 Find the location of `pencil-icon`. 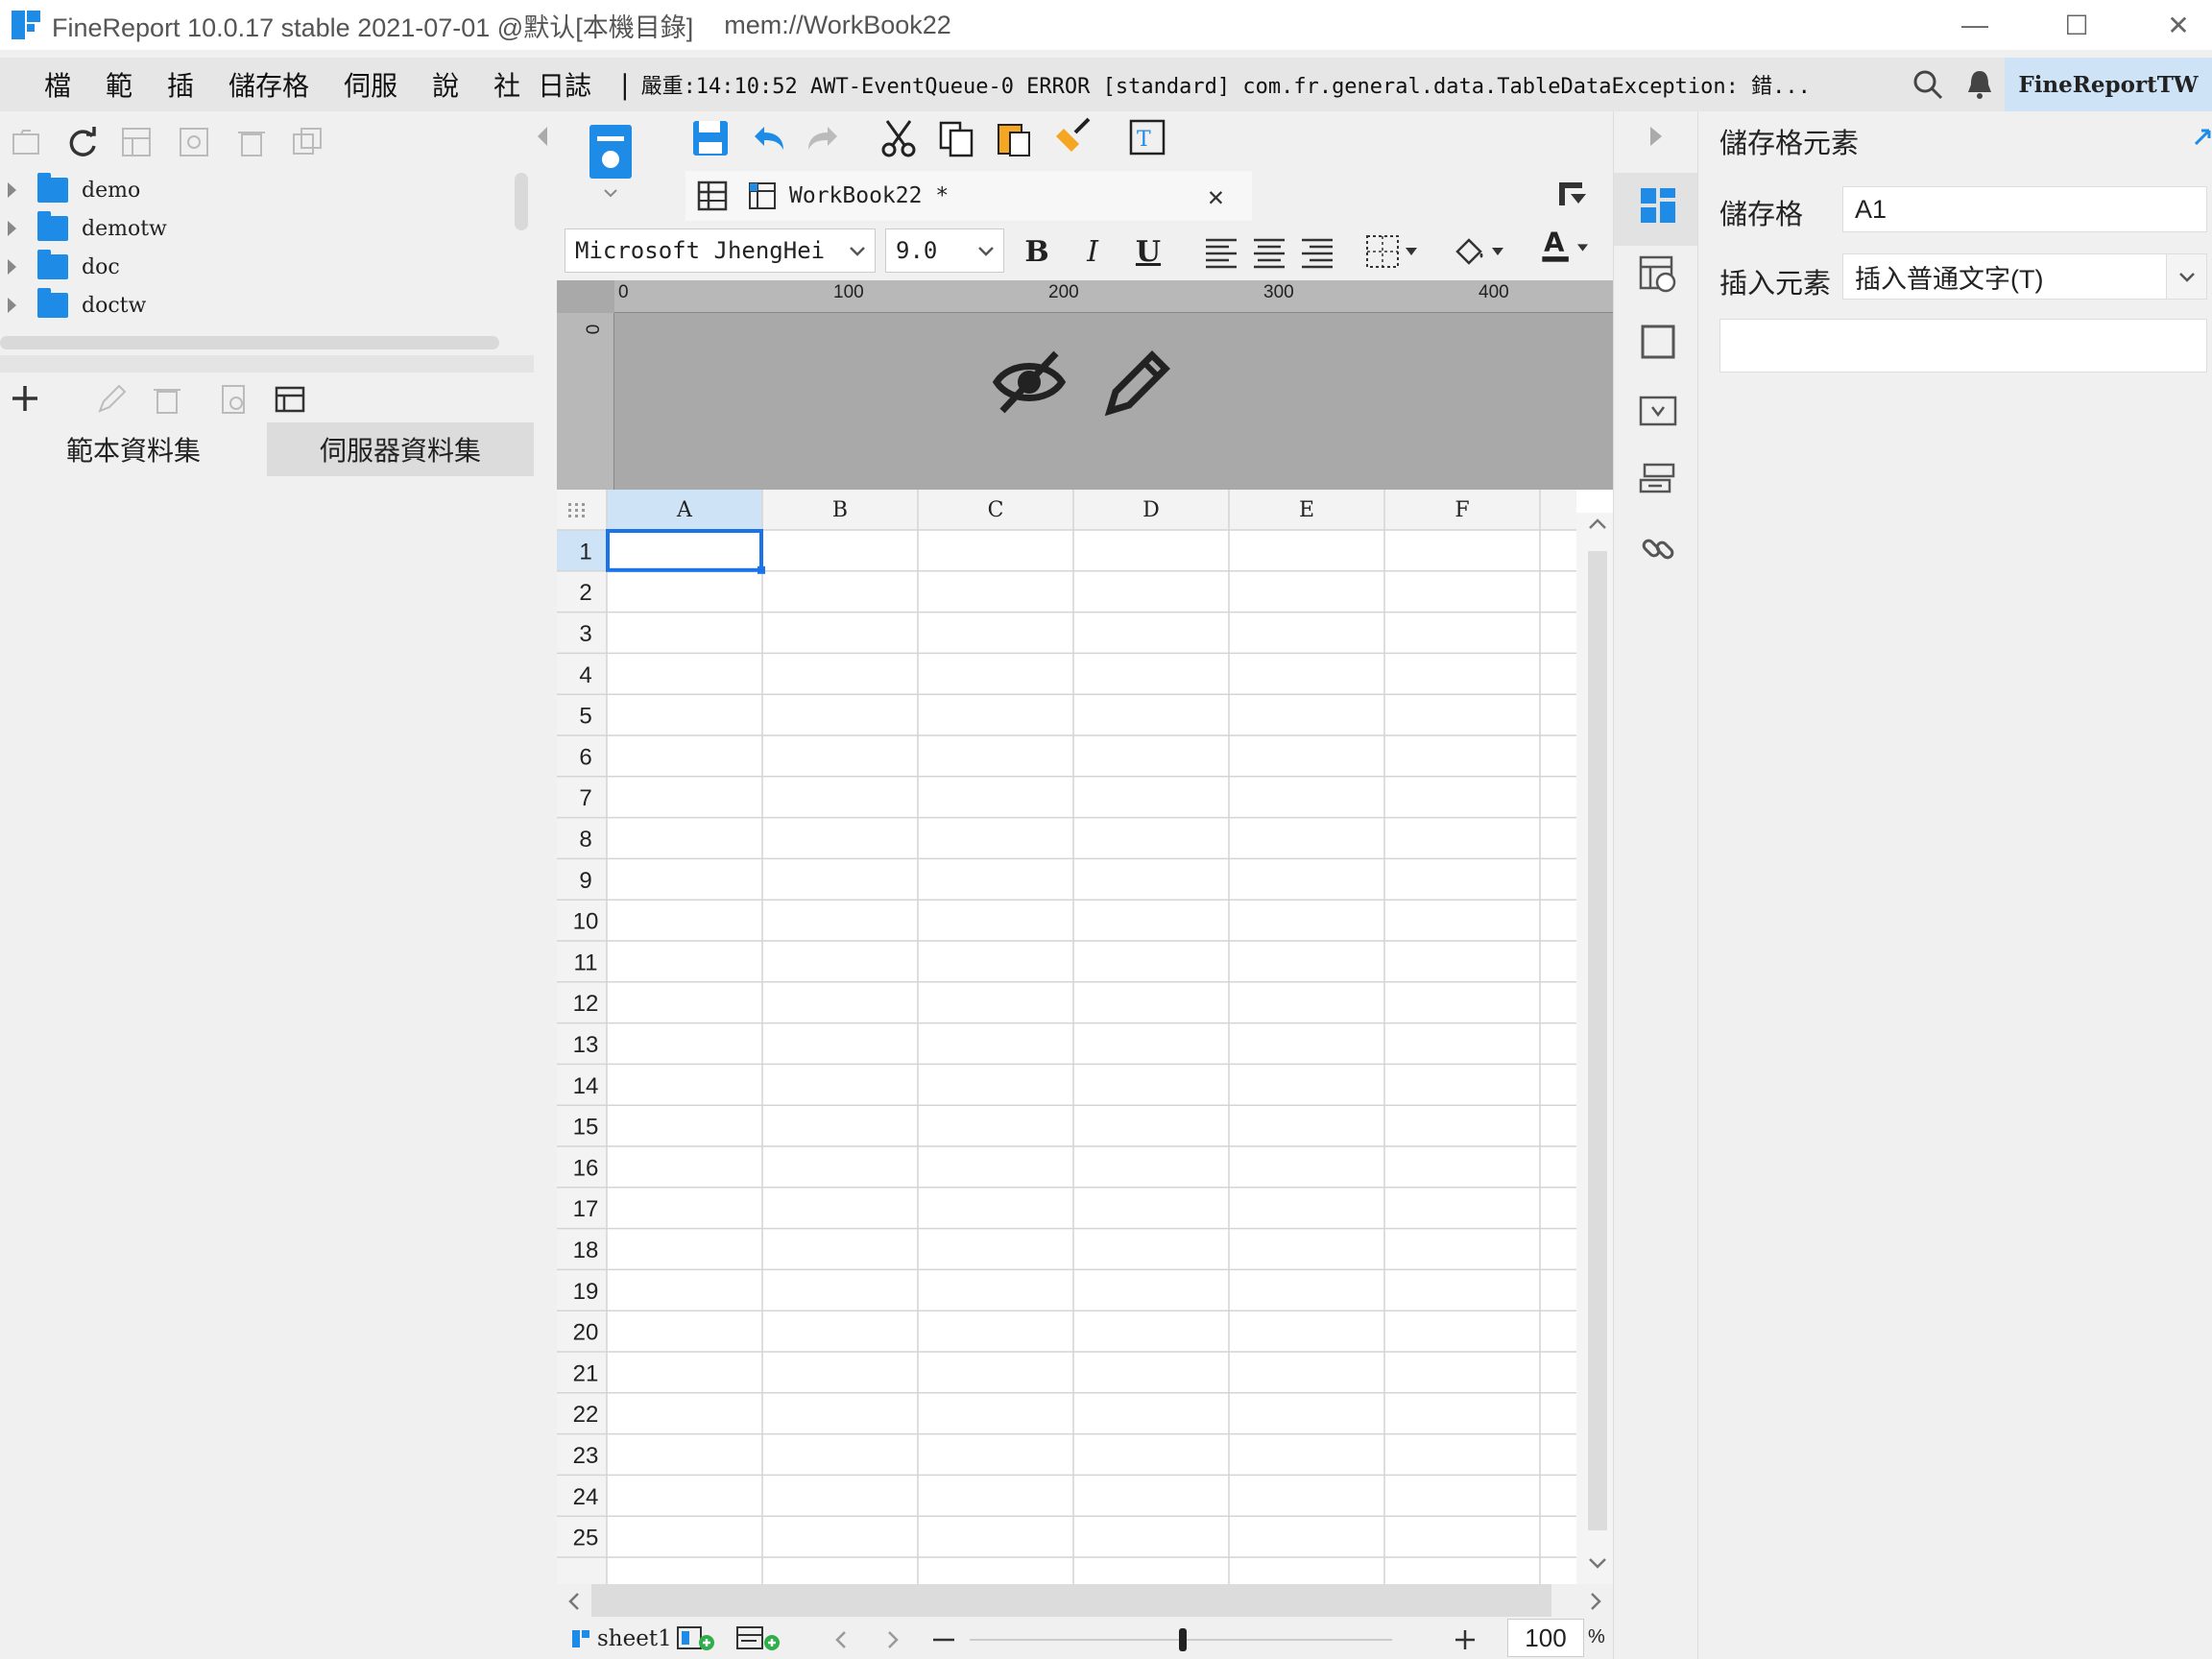

pencil-icon is located at coordinates (1138, 383).